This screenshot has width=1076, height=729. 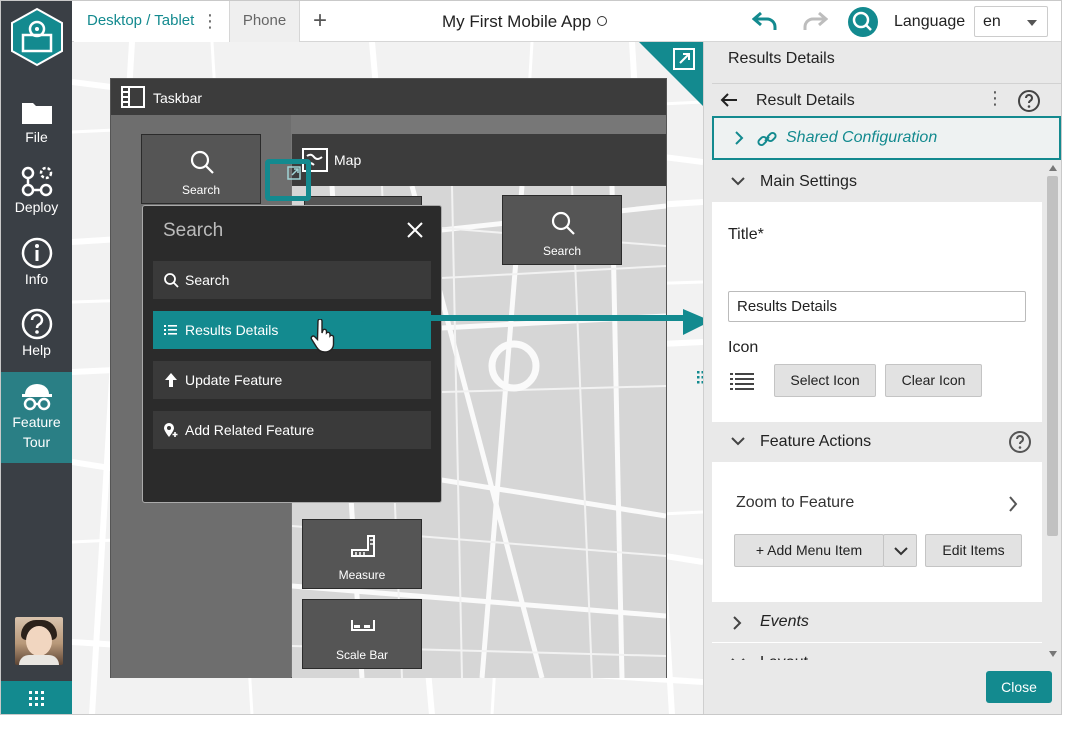 I want to click on rail-item-label: File, so click(x=36, y=137).